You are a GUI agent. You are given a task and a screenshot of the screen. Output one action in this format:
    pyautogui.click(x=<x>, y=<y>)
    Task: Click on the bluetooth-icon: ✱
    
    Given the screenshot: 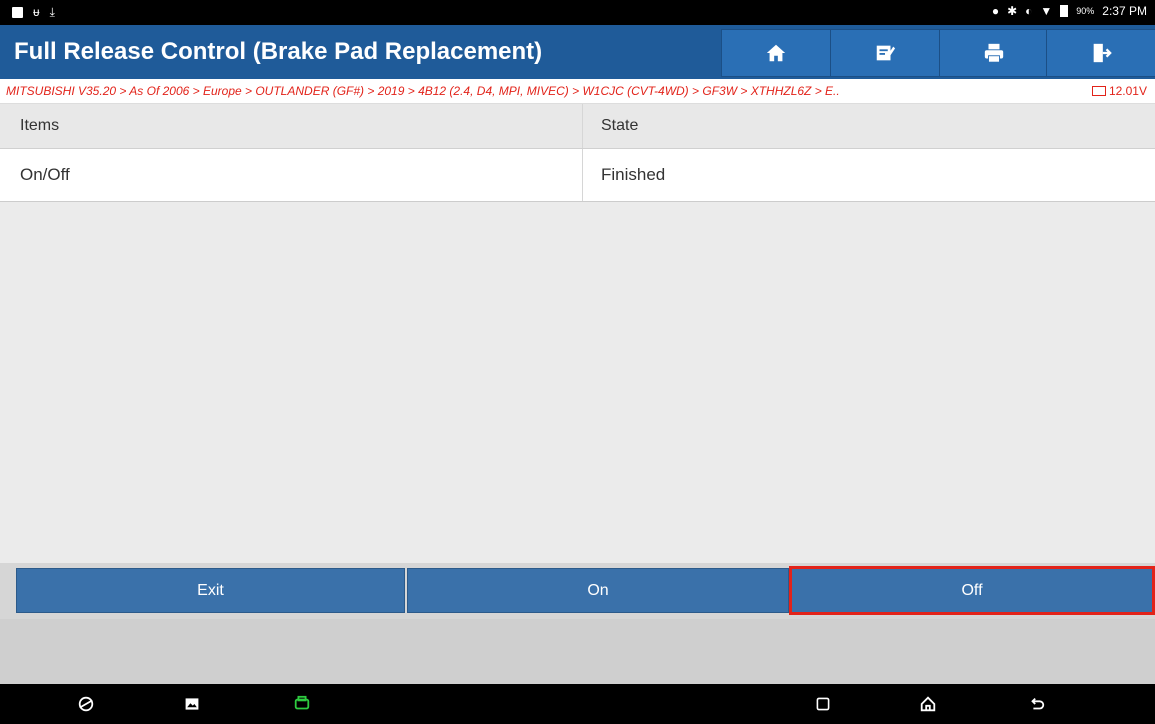 What is the action you would take?
    pyautogui.click(x=1012, y=11)
    